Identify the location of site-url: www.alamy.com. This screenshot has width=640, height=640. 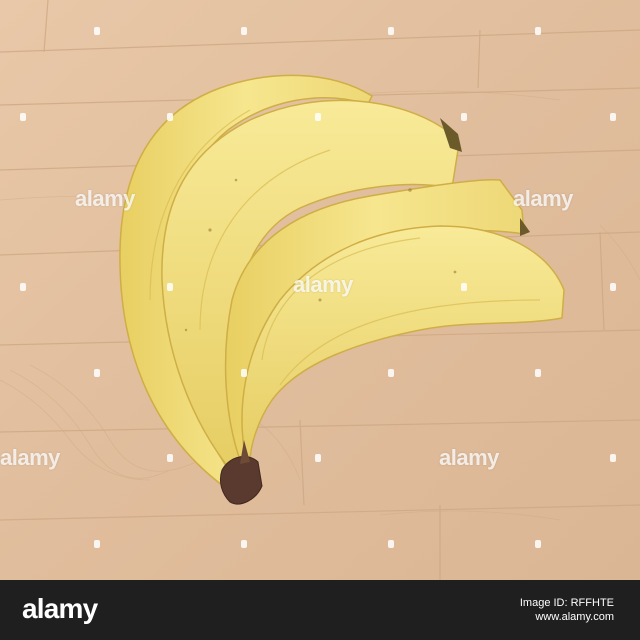
(567, 617).